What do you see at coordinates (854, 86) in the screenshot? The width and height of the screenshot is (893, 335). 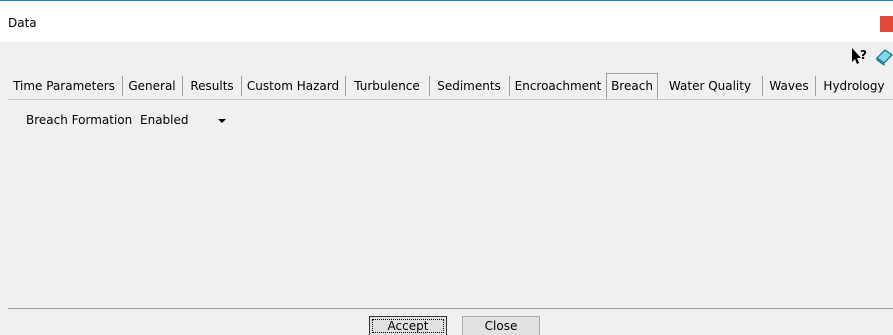 I see `tab-hydrology: Hydrology` at bounding box center [854, 86].